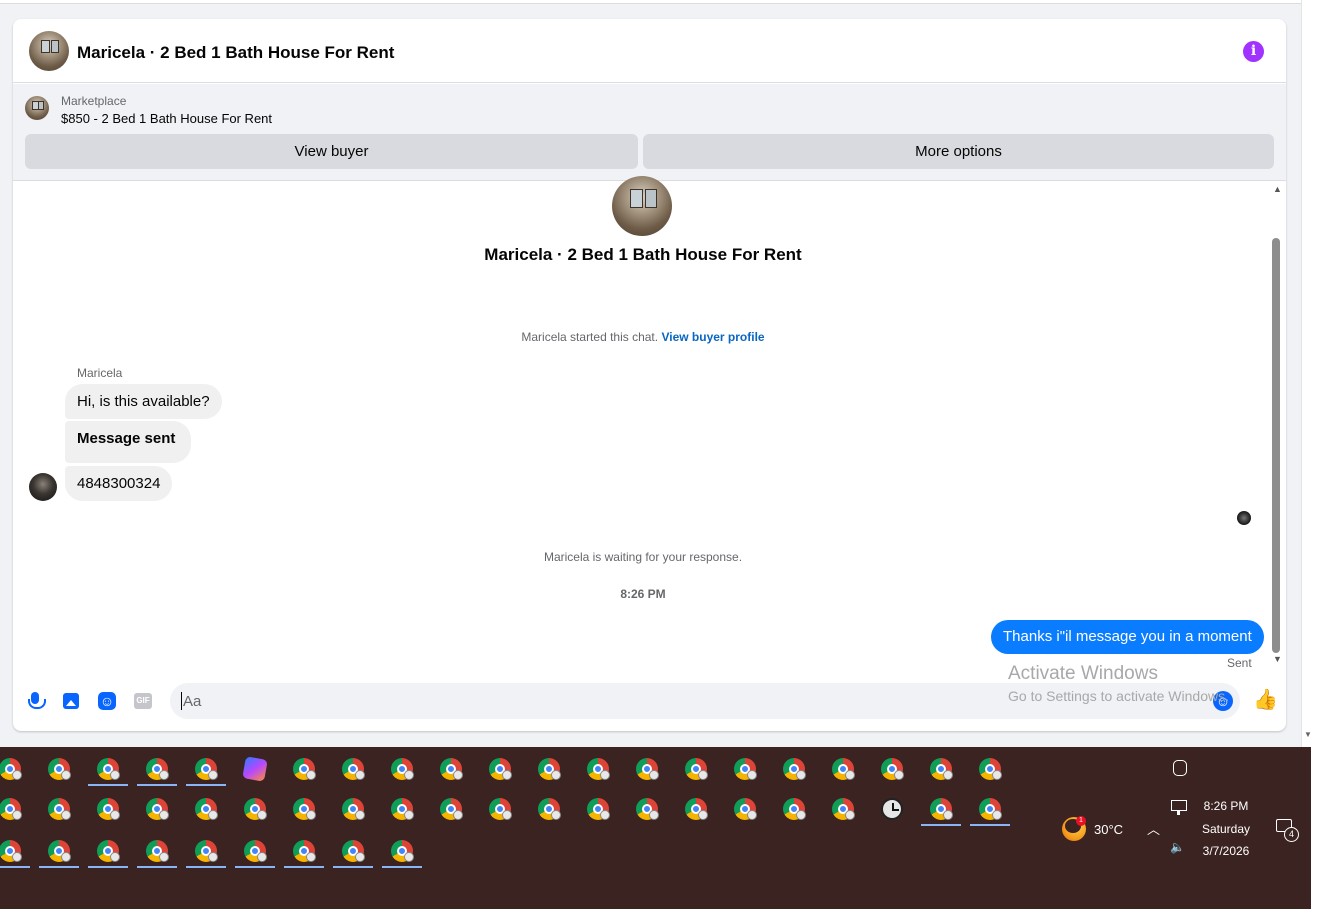  I want to click on scroll-up-icon: ▲, so click(1277, 189).